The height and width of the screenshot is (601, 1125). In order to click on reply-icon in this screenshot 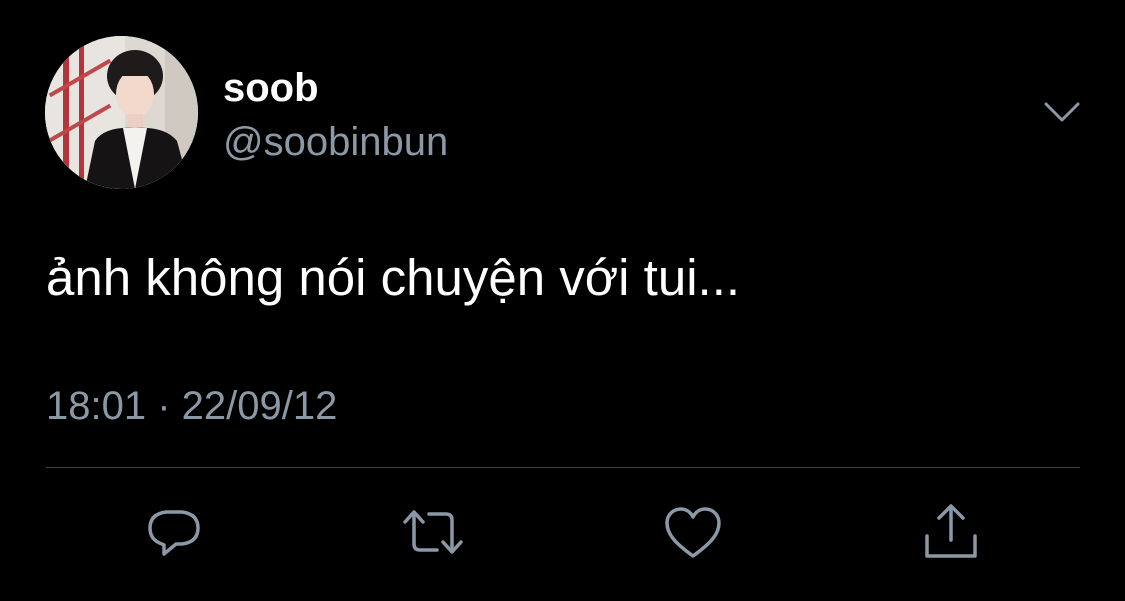, I will do `click(174, 533)`.